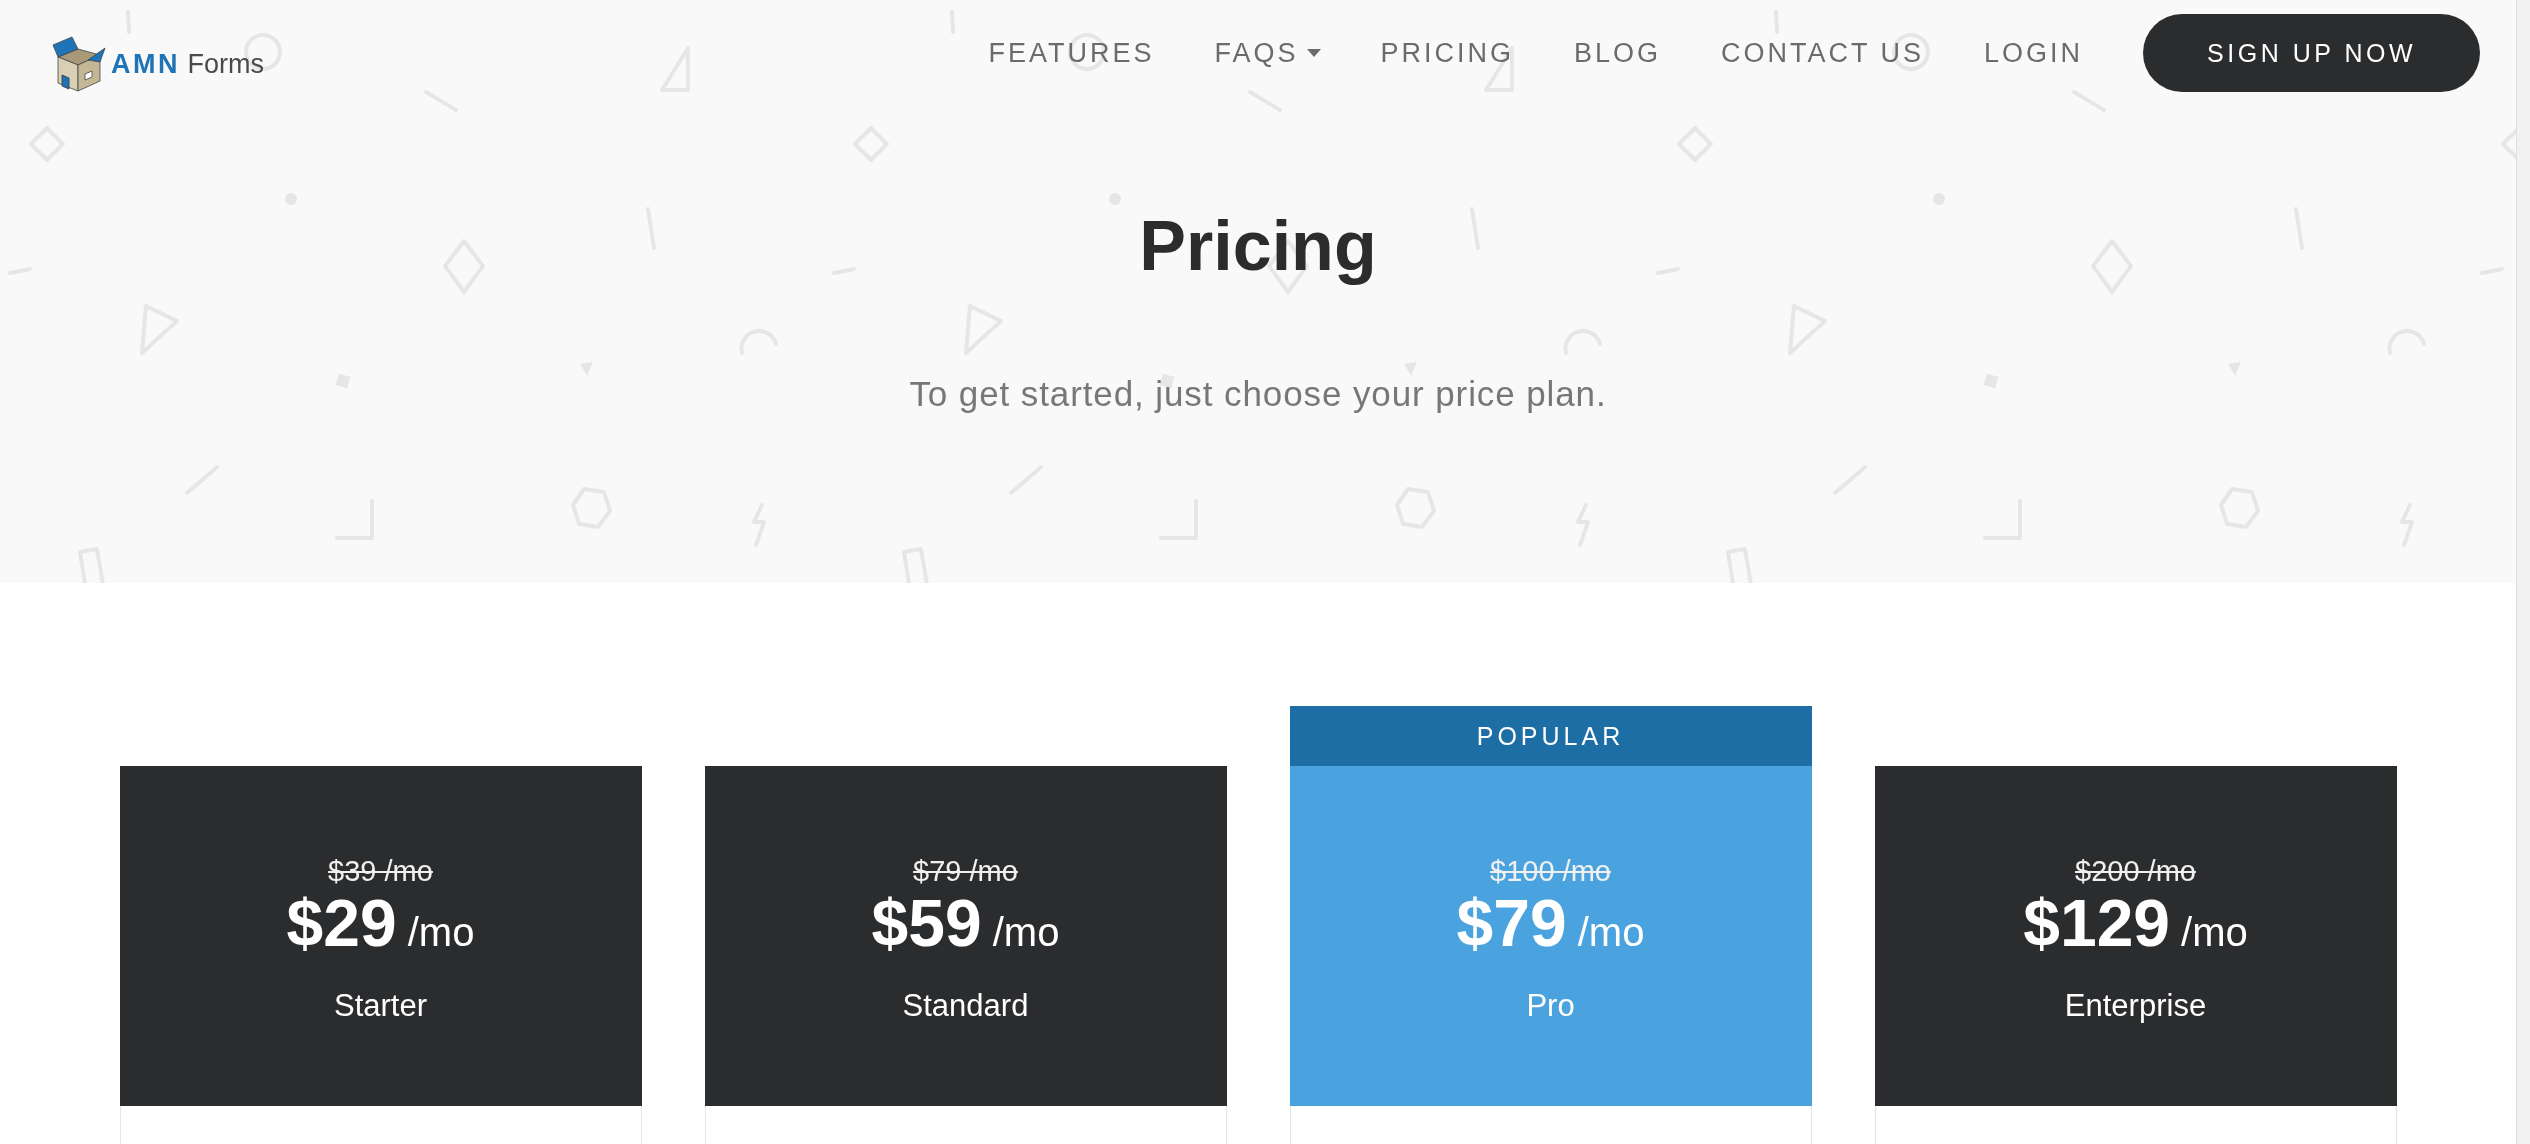  What do you see at coordinates (1511, 923) in the screenshot?
I see `price-amount: $79` at bounding box center [1511, 923].